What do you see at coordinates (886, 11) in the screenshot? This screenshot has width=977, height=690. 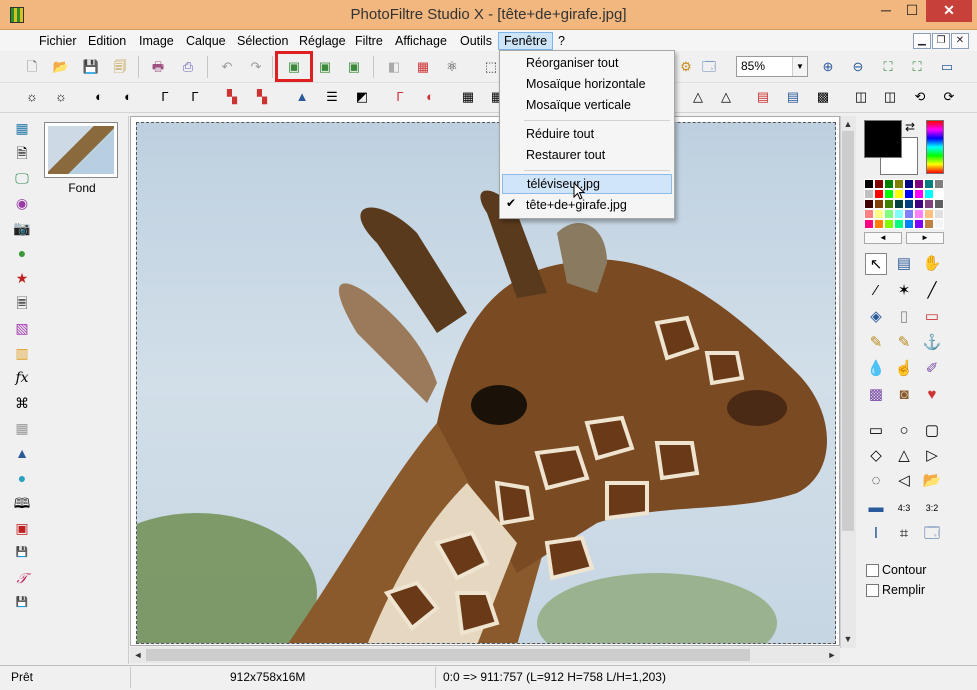 I see `minimize-button: ─` at bounding box center [886, 11].